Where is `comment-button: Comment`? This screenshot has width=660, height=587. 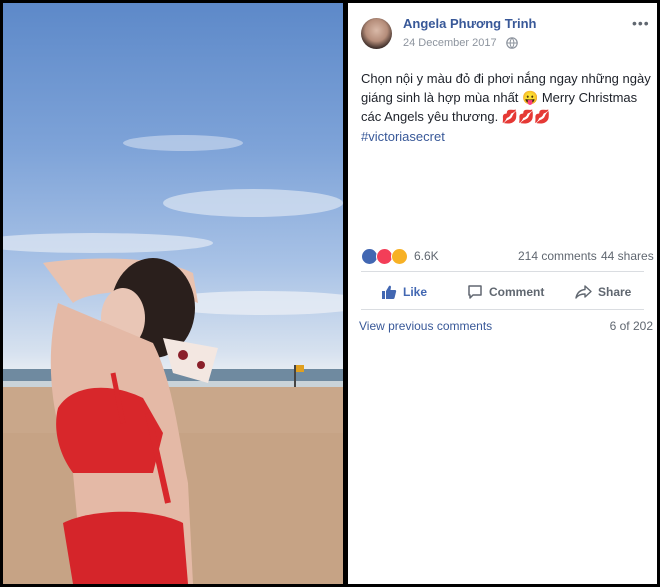
comment-button: Comment is located at coordinates (505, 292).